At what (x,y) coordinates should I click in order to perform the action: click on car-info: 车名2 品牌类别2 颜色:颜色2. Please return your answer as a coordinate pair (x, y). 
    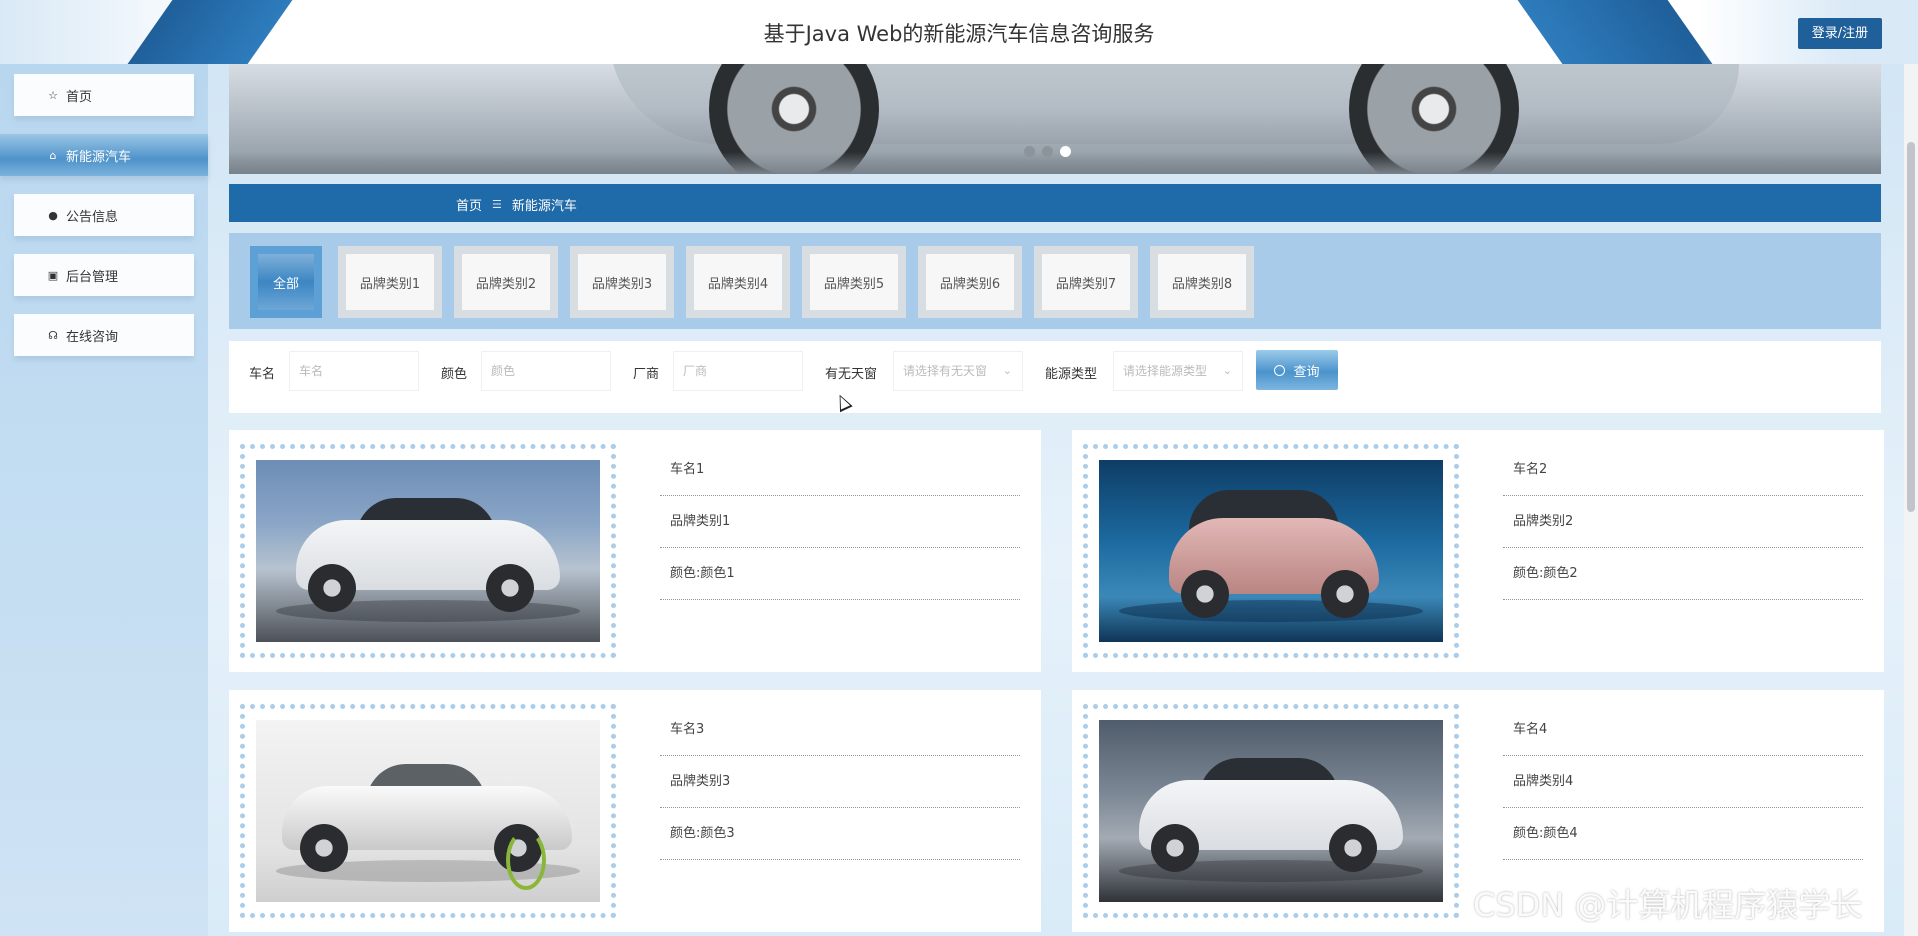
    Looking at the image, I should click on (1683, 522).